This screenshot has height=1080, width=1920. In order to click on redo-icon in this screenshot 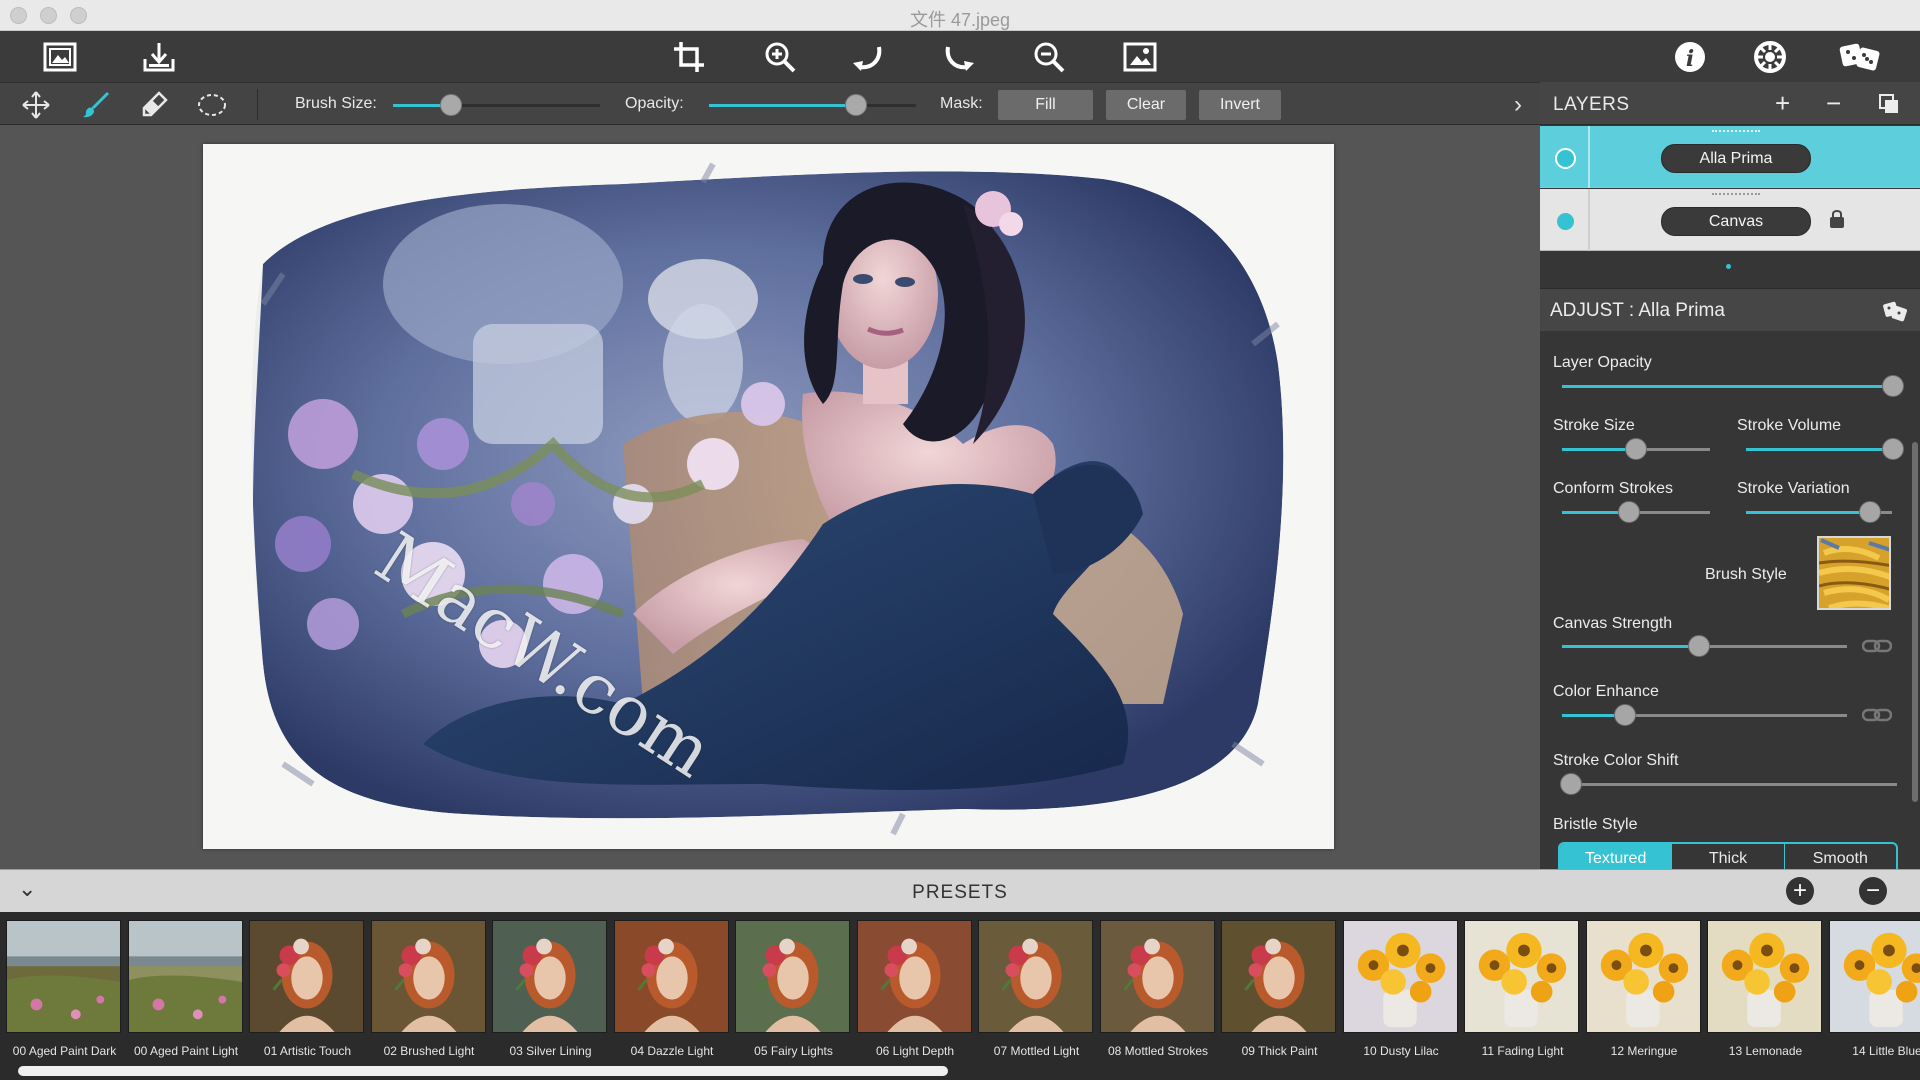, I will do `click(958, 57)`.